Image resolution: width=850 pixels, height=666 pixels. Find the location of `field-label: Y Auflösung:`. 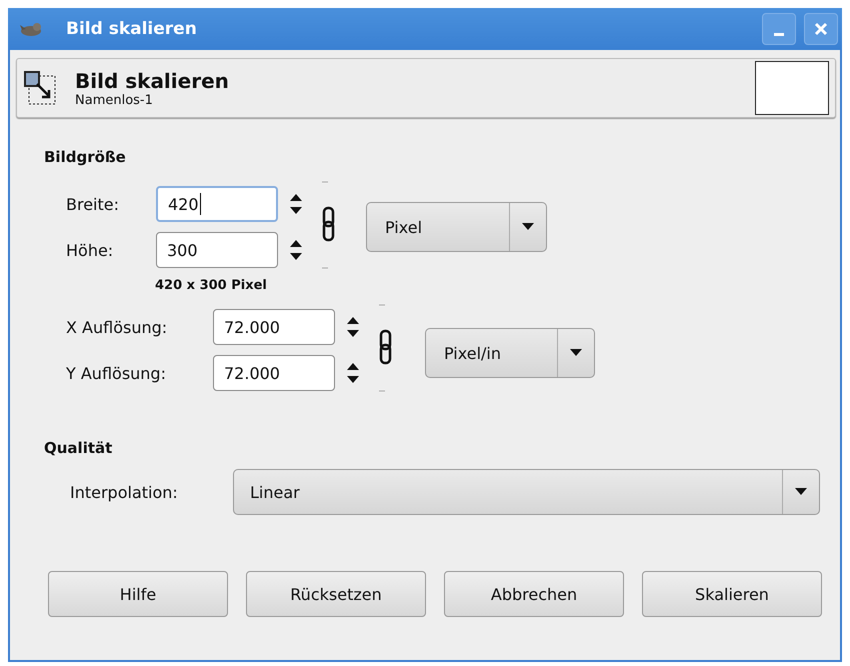

field-label: Y Auflösung: is located at coordinates (116, 373).